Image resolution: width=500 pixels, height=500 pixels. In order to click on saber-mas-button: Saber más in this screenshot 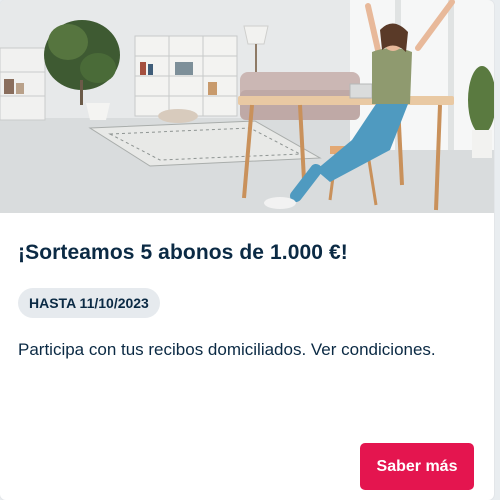, I will do `click(417, 466)`.